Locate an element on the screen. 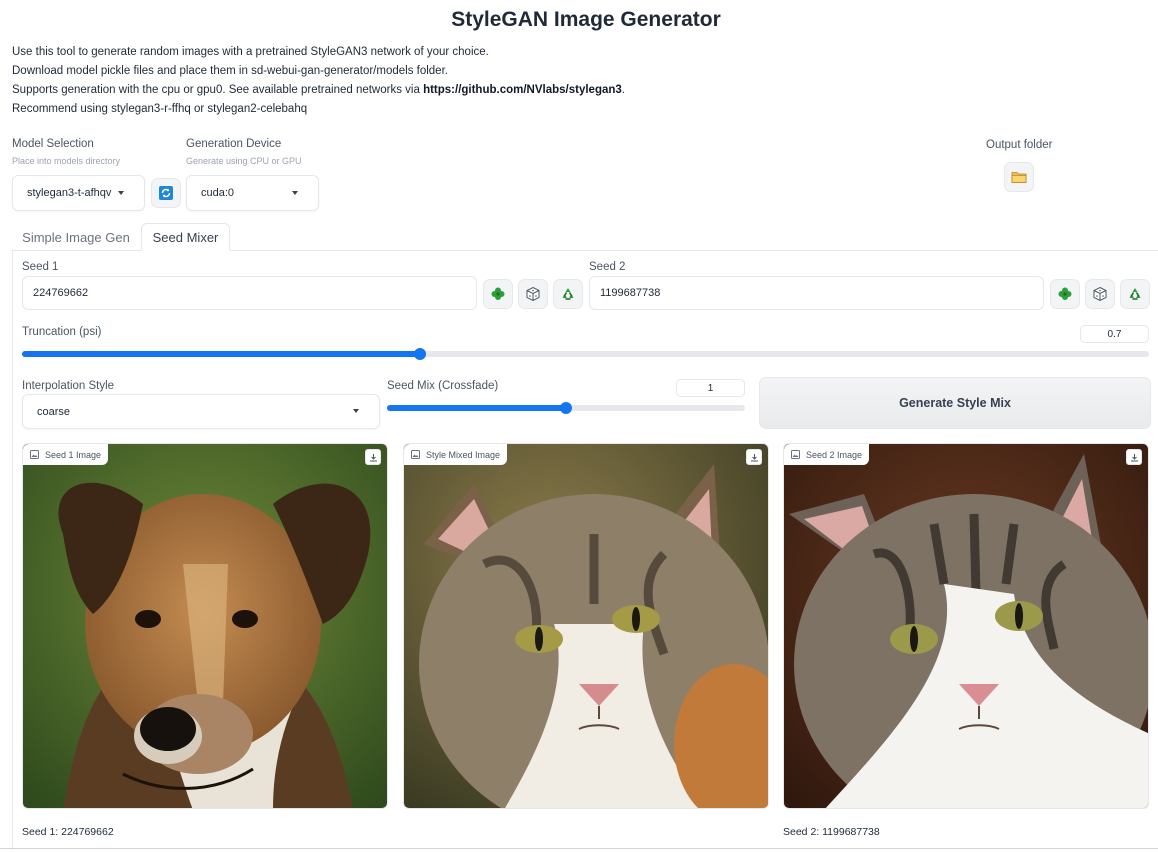  seed-2-random-button is located at coordinates (1100, 294).